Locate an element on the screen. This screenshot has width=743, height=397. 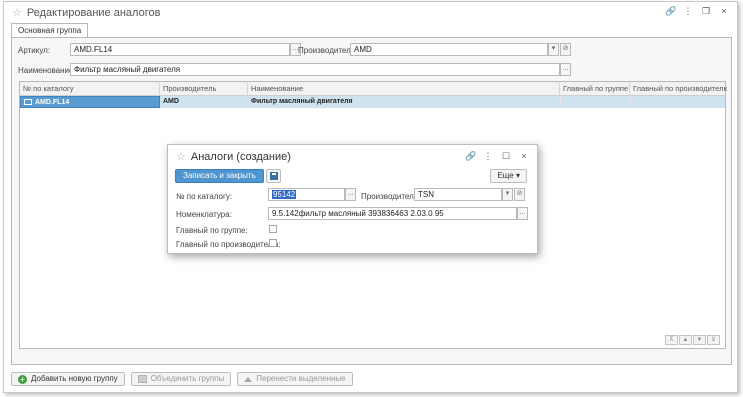
column-catalog-no: № по каталогу is located at coordinates (90, 89).